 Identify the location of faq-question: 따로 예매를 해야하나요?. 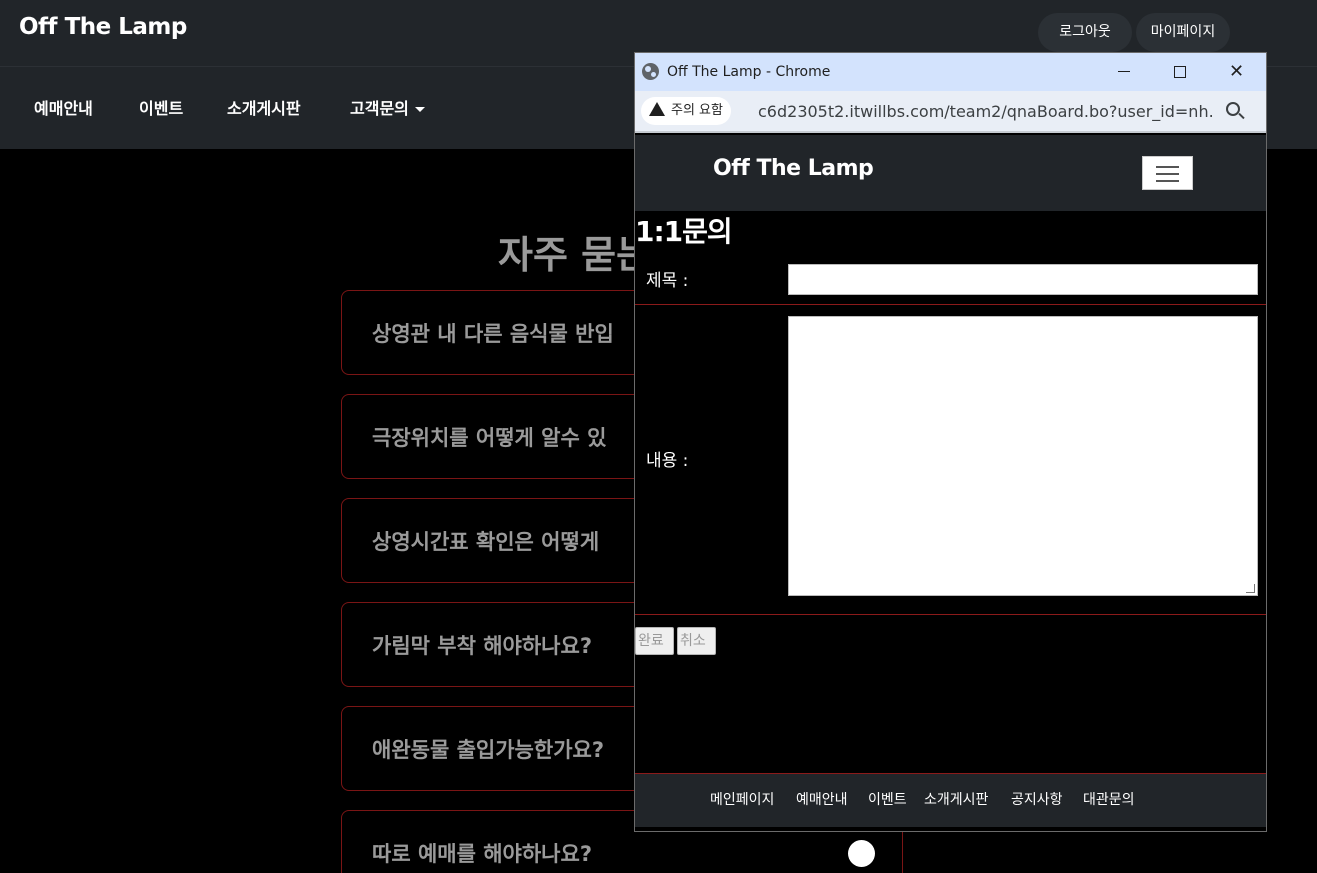
(482, 854).